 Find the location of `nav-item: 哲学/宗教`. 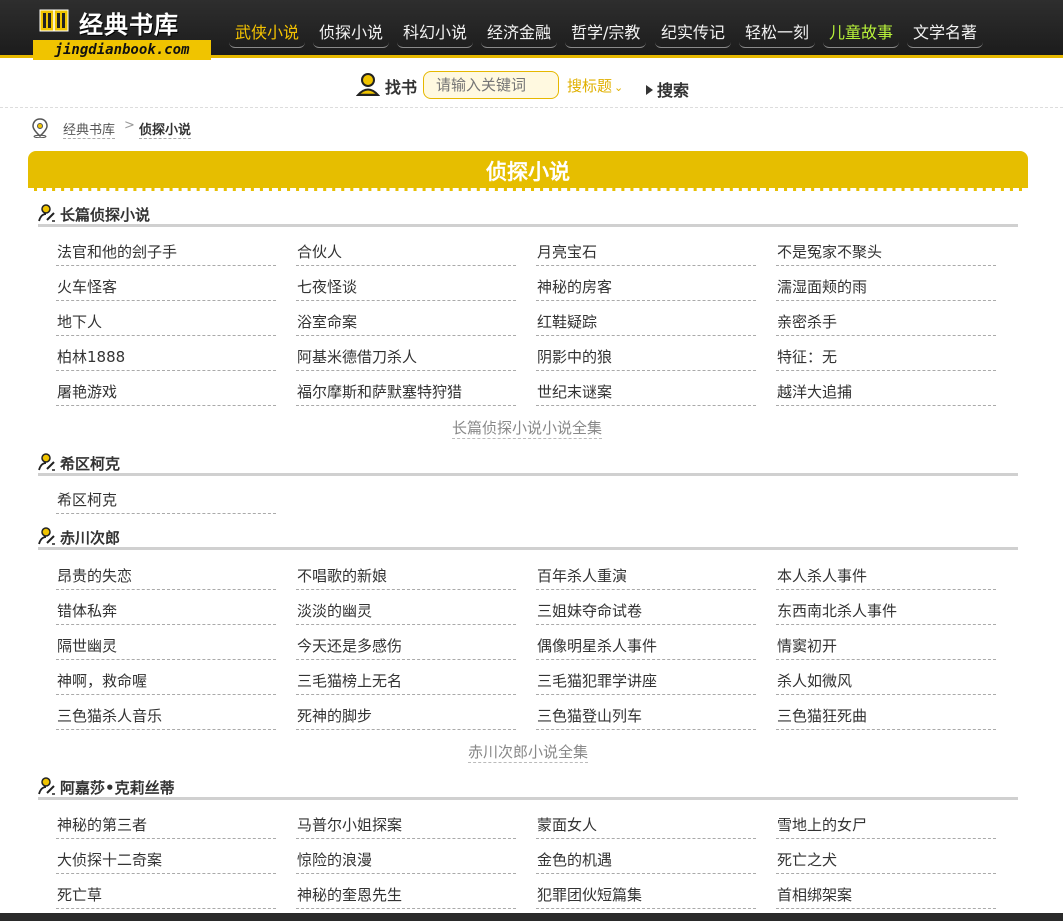

nav-item: 哲学/宗教 is located at coordinates (606, 32).